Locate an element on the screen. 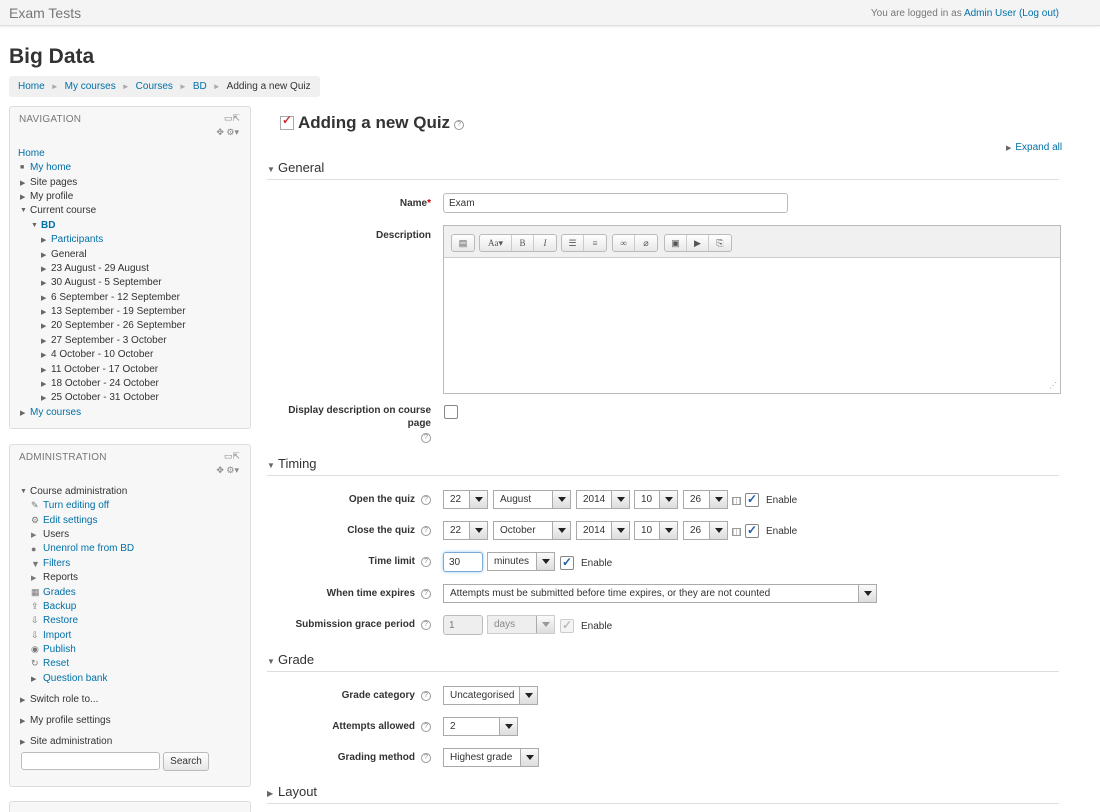 The width and height of the screenshot is (1100, 812). admin-backup: ⇪ Backup is located at coordinates (53, 606).